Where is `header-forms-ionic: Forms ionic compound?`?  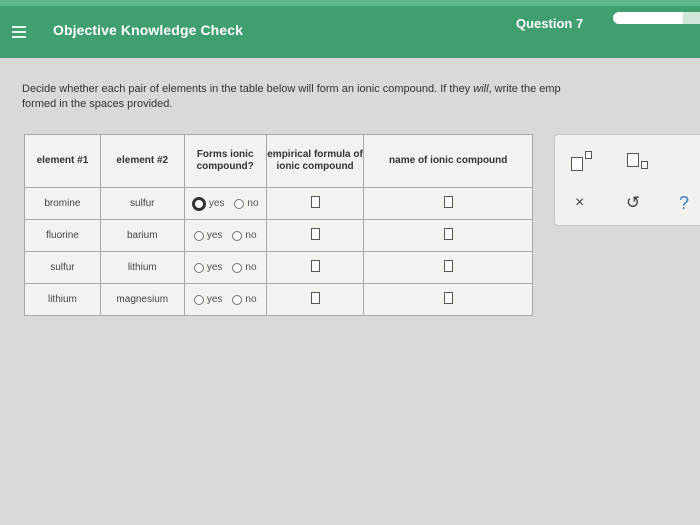
header-forms-ionic: Forms ionic compound? is located at coordinates (225, 161).